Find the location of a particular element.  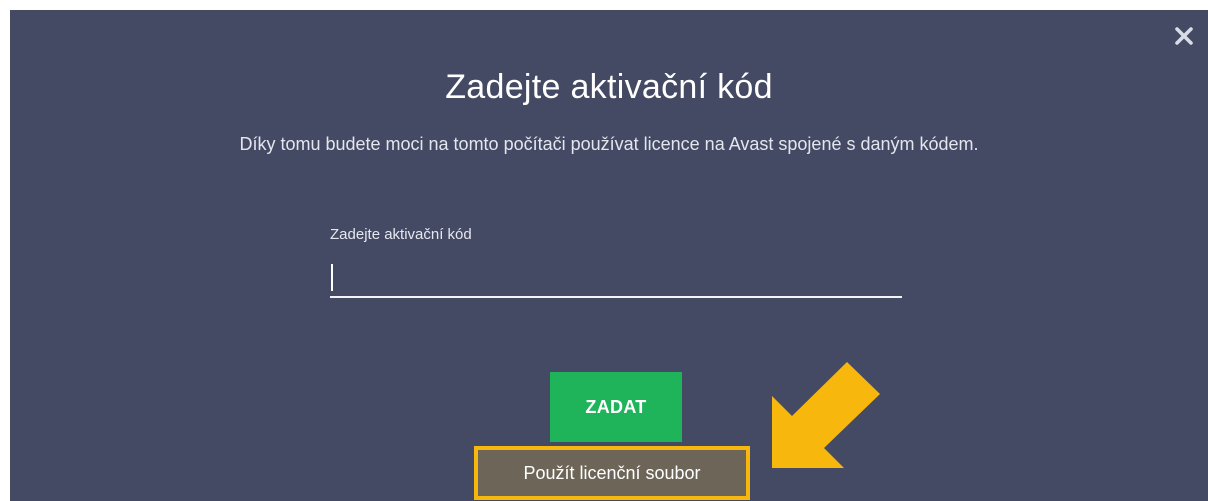

close-icon is located at coordinates (1184, 36).